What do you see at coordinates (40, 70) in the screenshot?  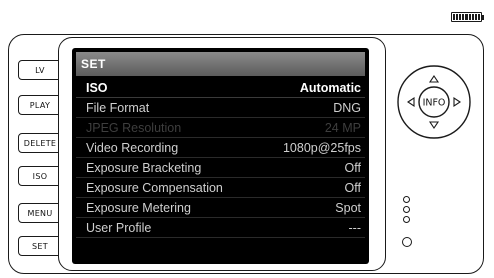 I see `lv-button: LV` at bounding box center [40, 70].